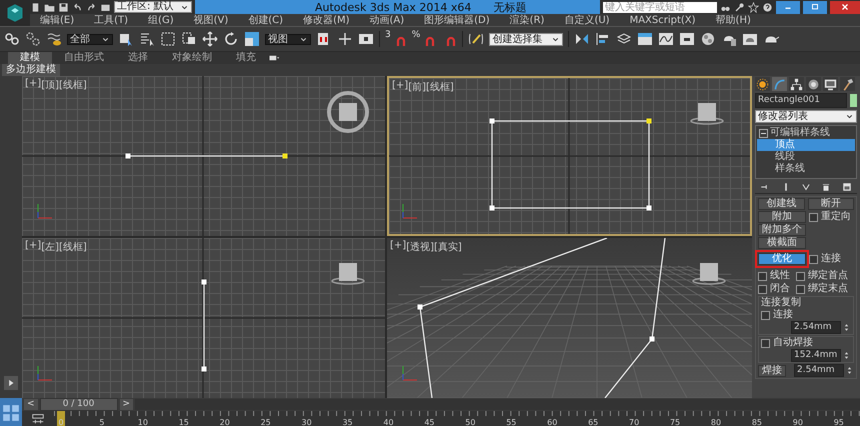 This screenshot has height=426, width=860. Describe the element at coordinates (663, 20) in the screenshot. I see `menu-item: MAXScript(X)` at that location.